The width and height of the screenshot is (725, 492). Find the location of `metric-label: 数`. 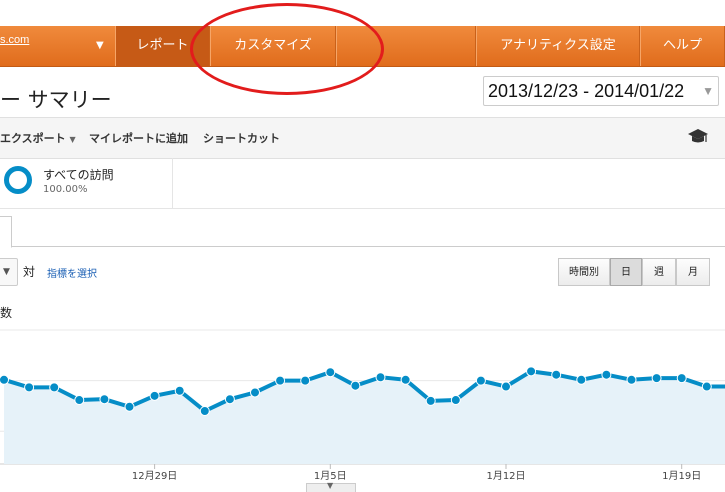

metric-label: 数 is located at coordinates (6, 313).